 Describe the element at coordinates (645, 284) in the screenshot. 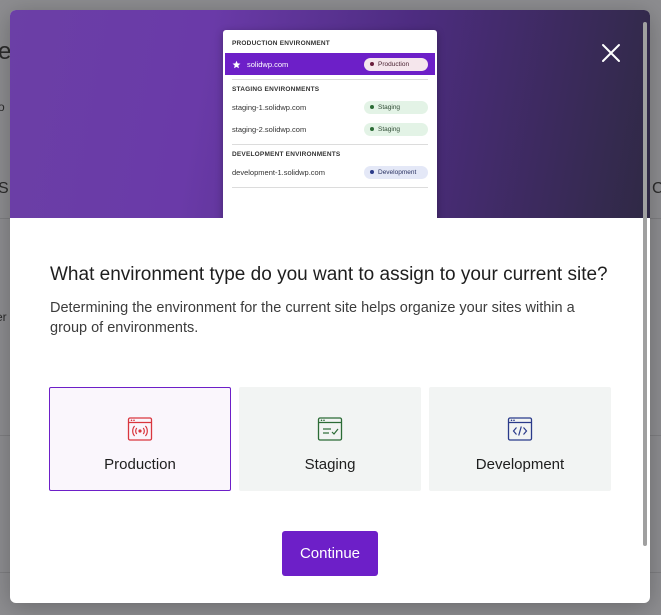

I see `scrollbar` at that location.